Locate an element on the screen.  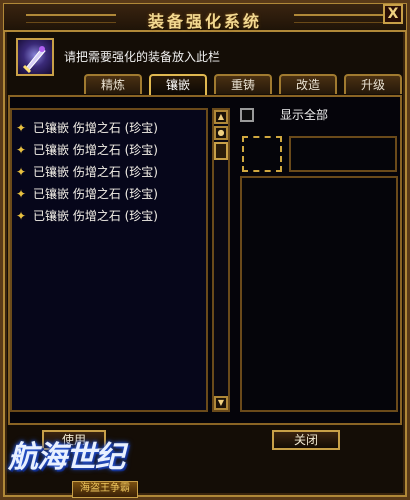
gem-sword-icon is located at coordinates (34, 60).